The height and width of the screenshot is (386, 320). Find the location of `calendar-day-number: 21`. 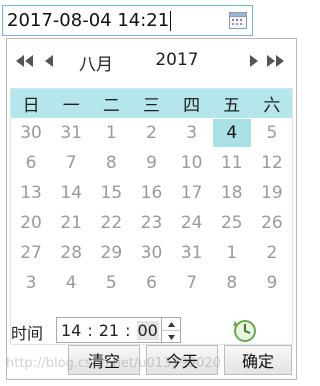

calendar-day-number: 21 is located at coordinates (71, 223).